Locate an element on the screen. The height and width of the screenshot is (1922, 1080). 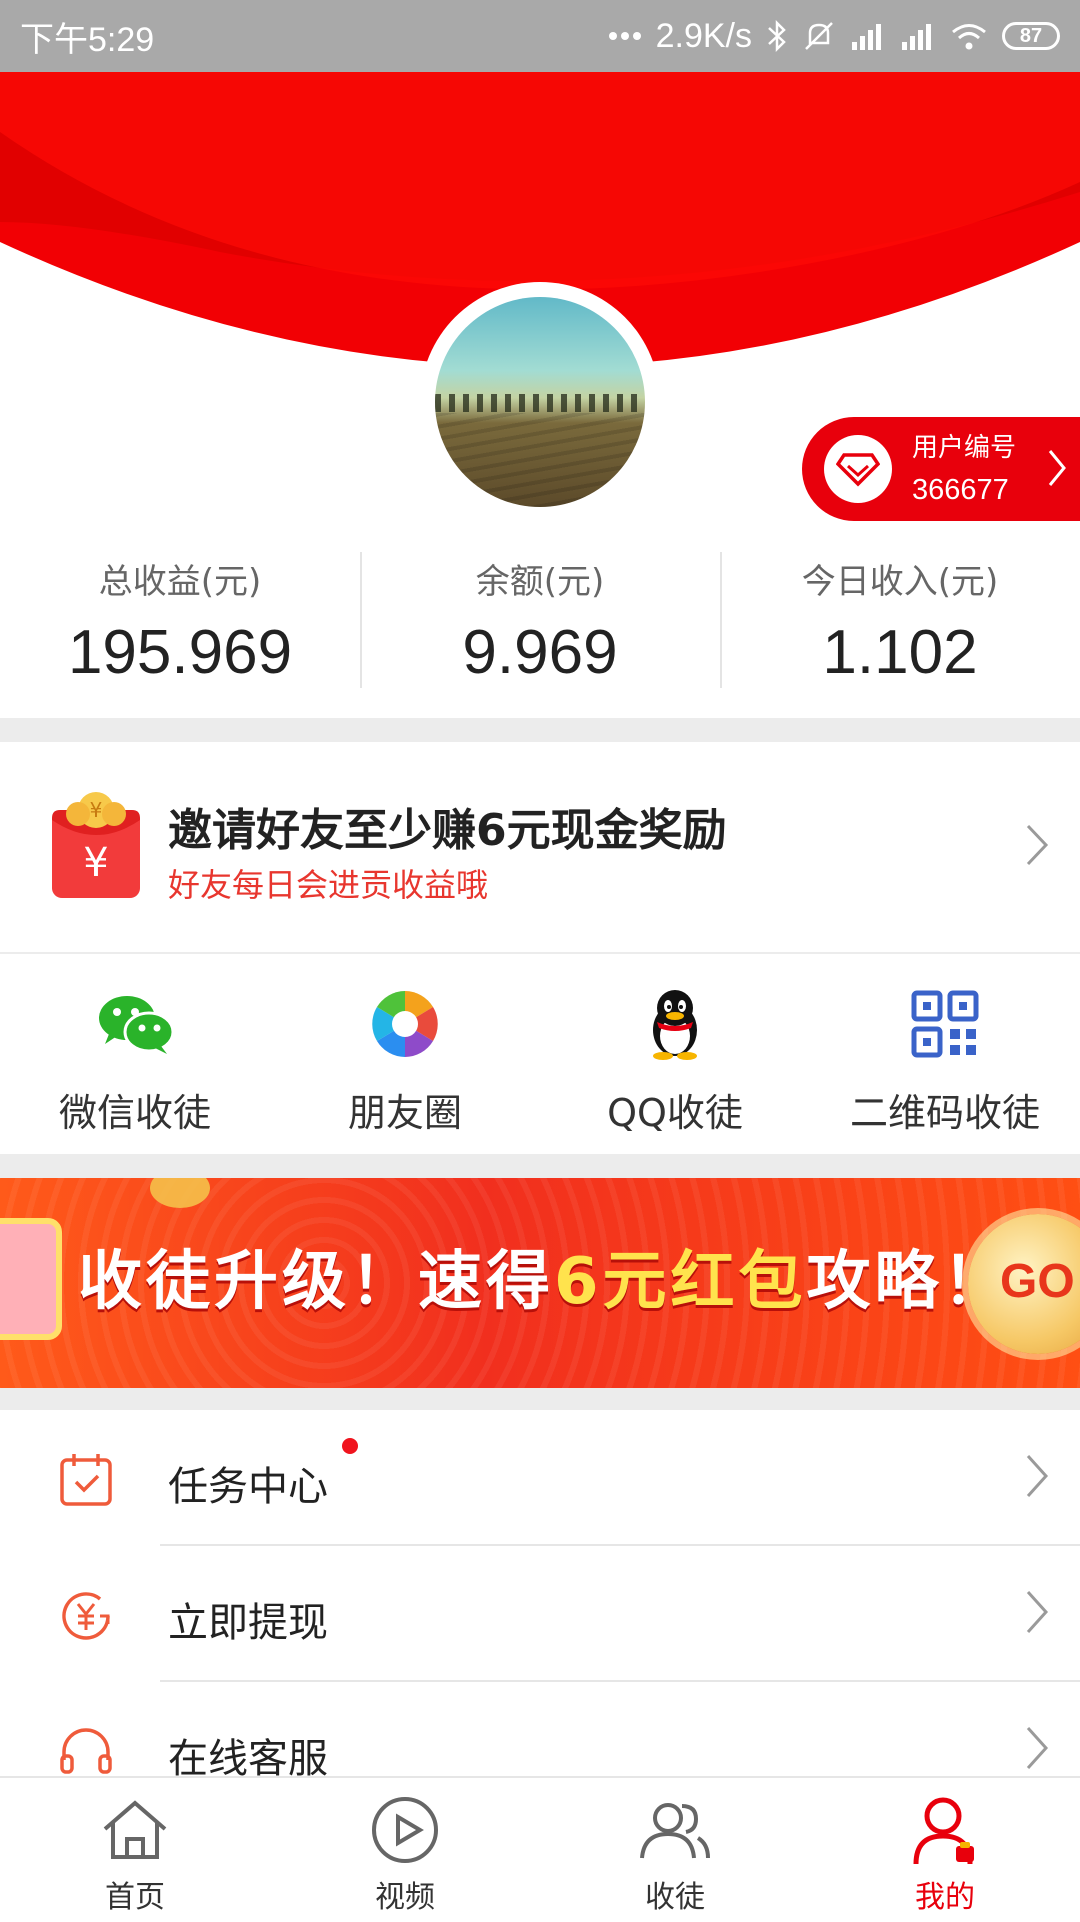
stat-today-income: 今日收入(元) 1.102 is located at coordinates (900, 628).